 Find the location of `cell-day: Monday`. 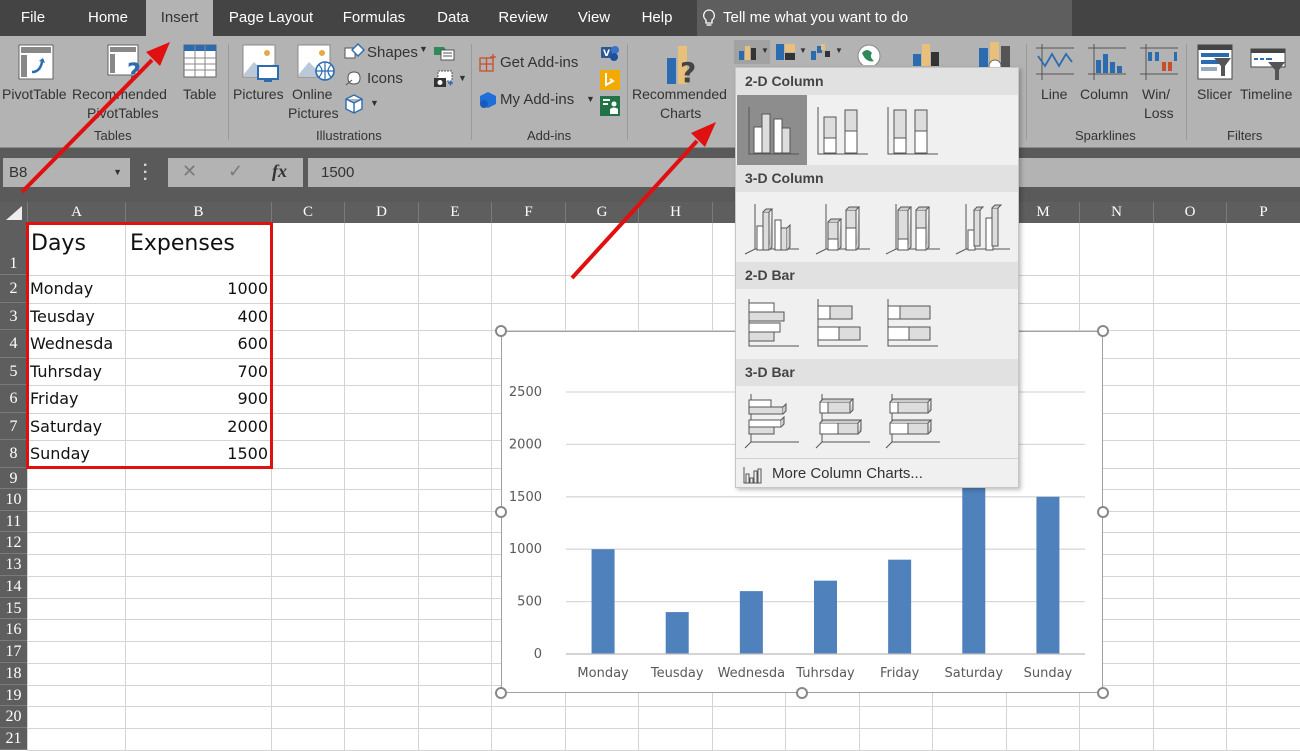

cell-day: Monday is located at coordinates (61, 288).